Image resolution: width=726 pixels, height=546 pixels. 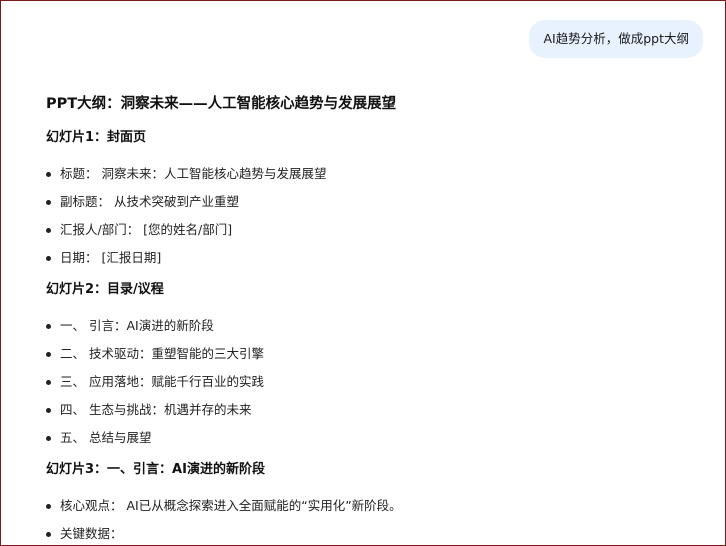 What do you see at coordinates (366, 230) in the screenshot?
I see `list-item: 汇报人/部门： [您的姓名/部门]` at bounding box center [366, 230].